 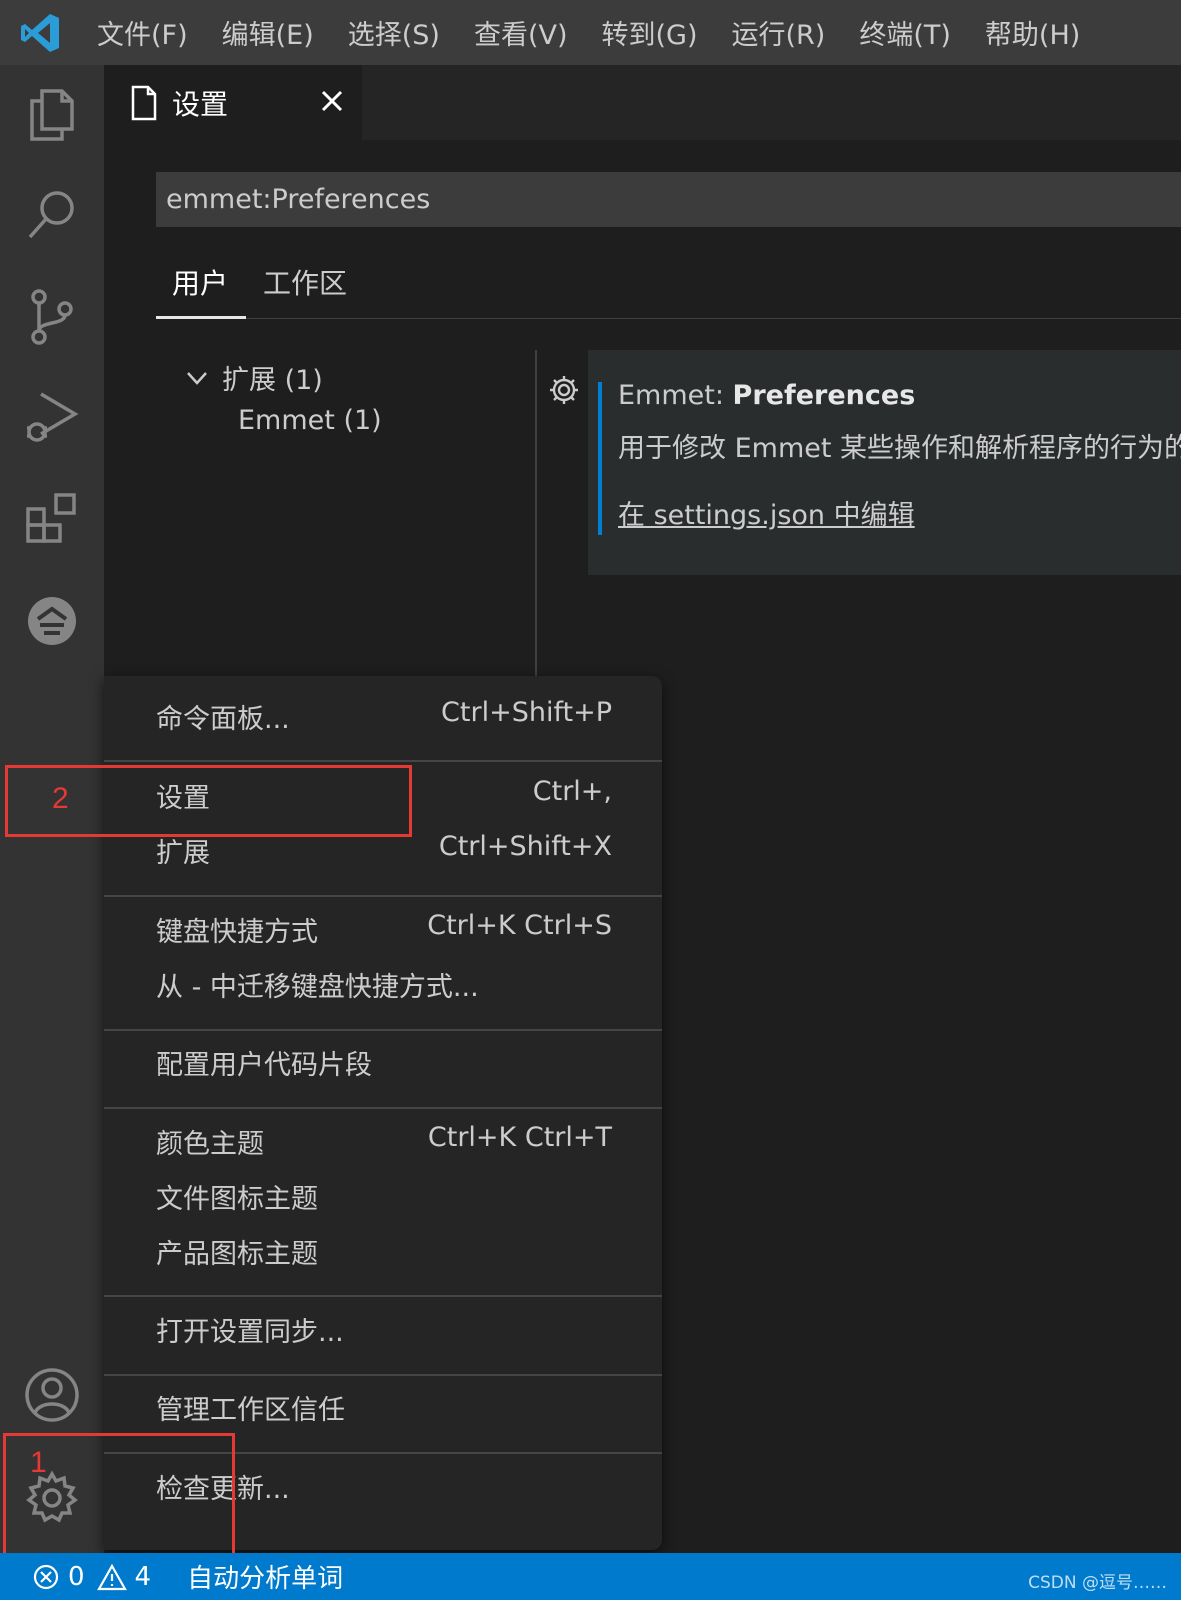 I want to click on menu-go: 转到(G), so click(x=650, y=32).